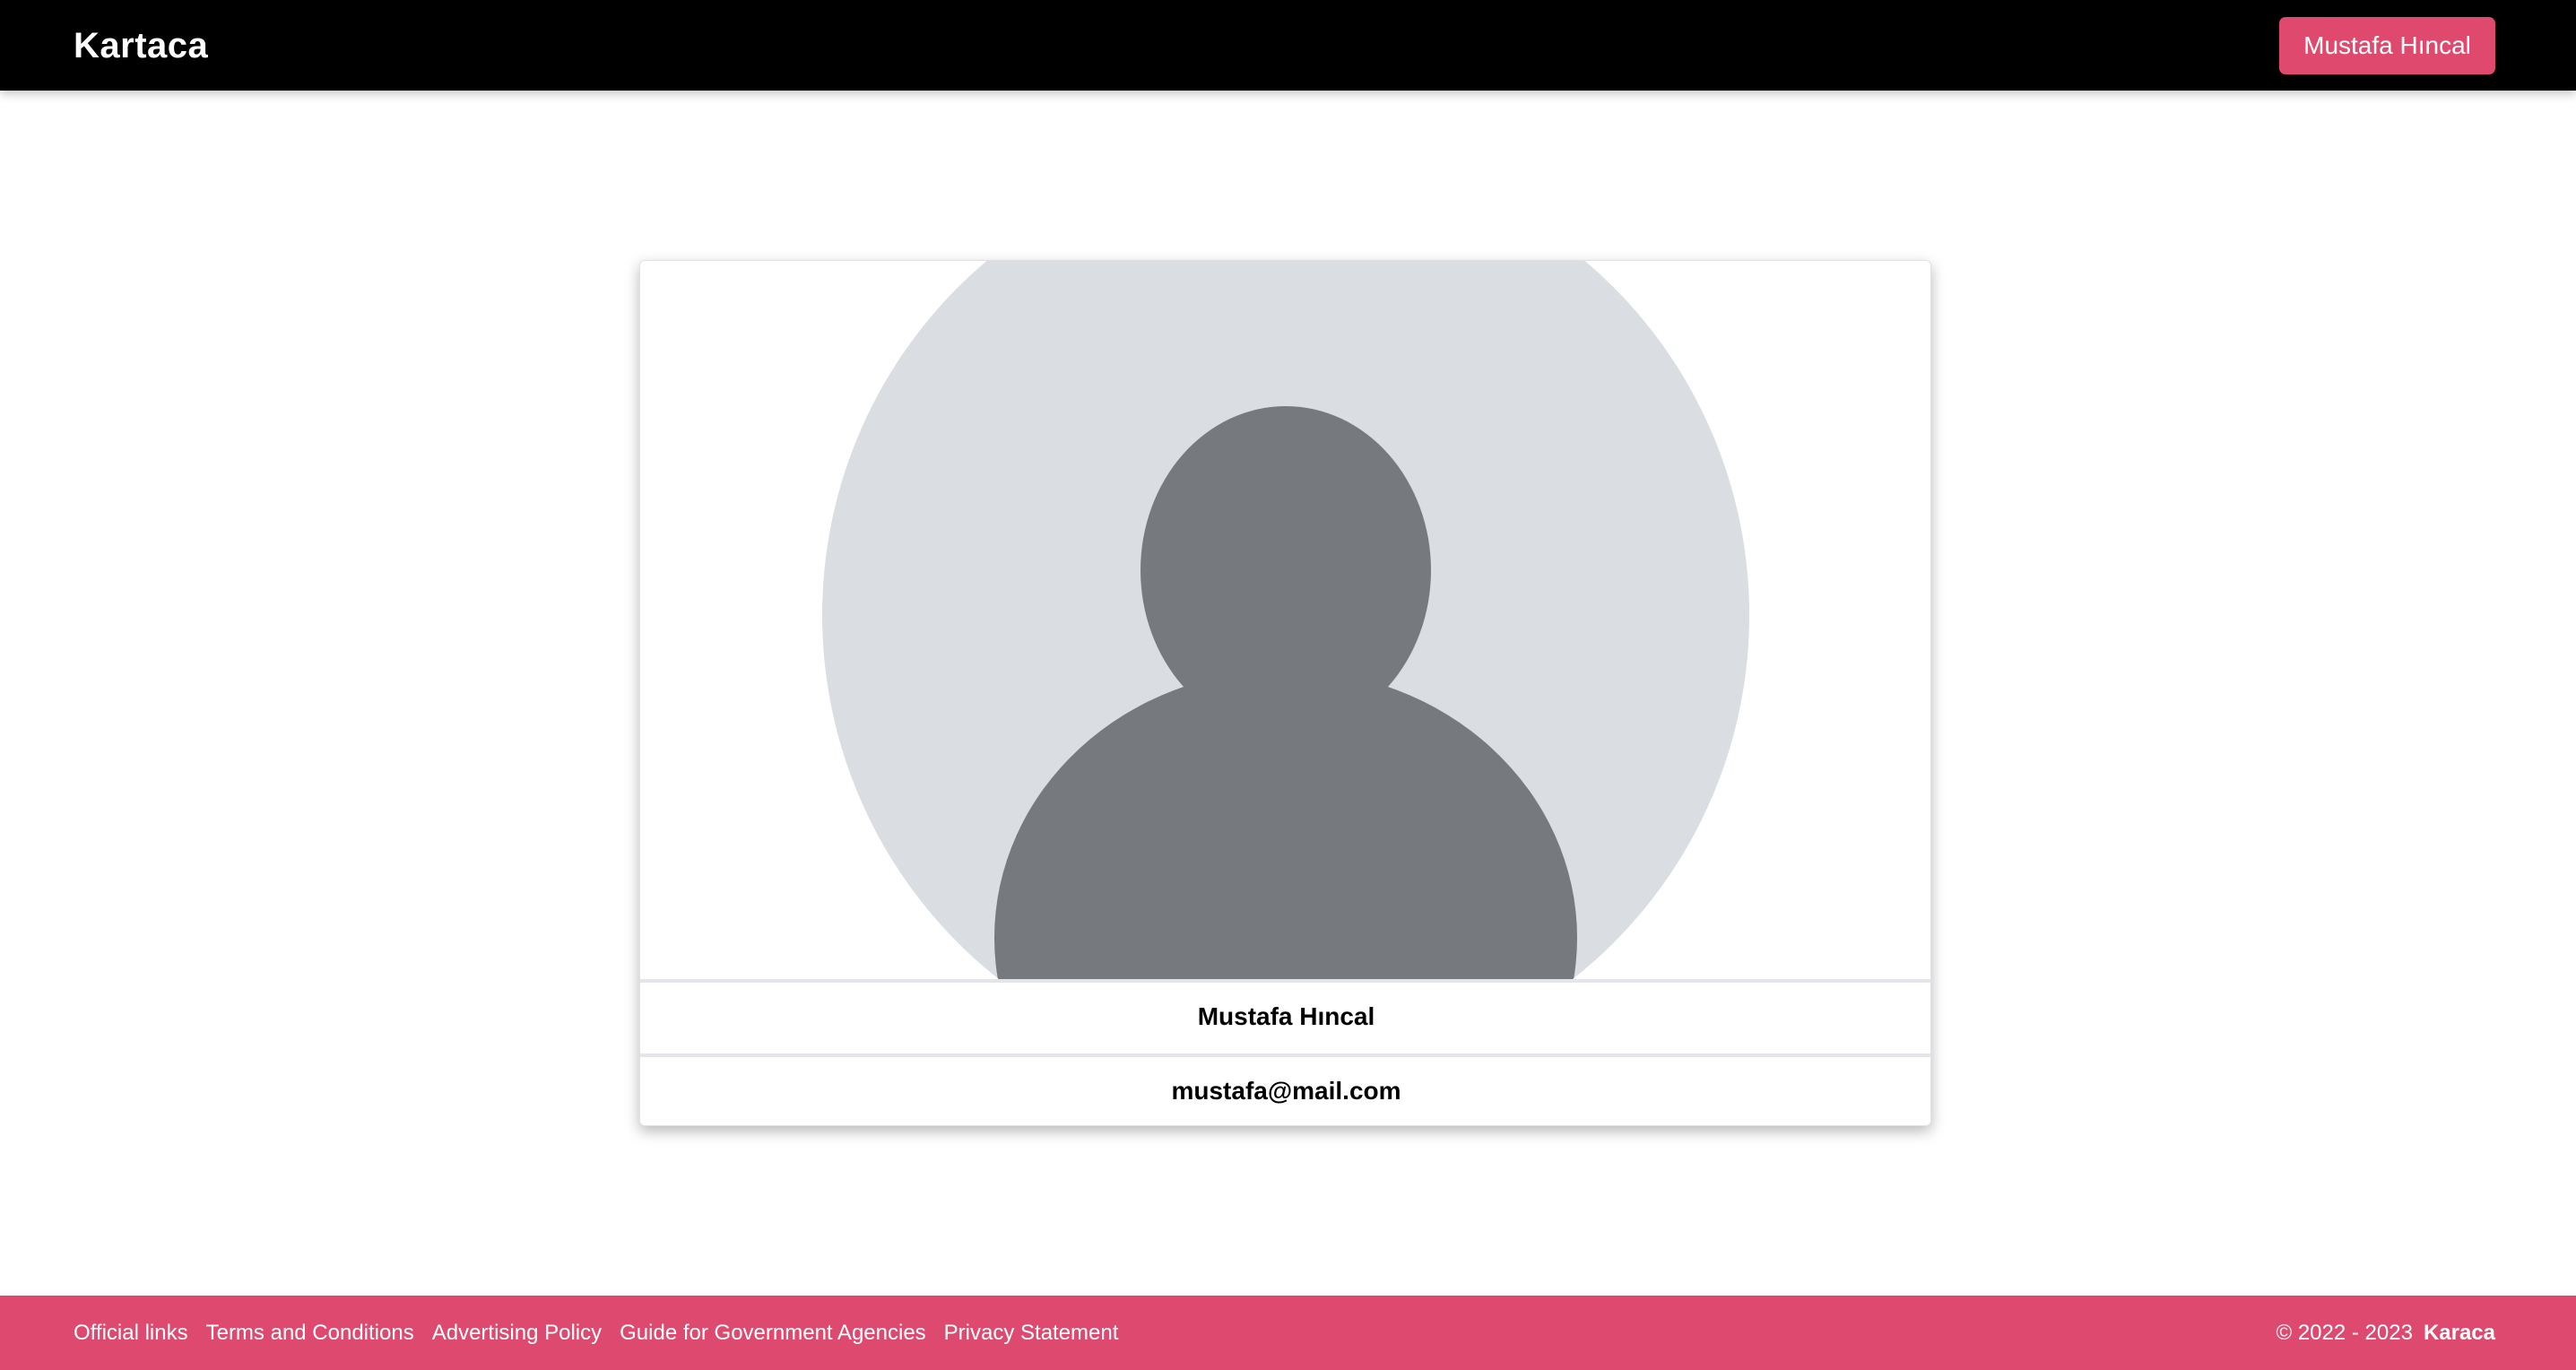  What do you see at coordinates (1288, 45) in the screenshot?
I see `top-navbar: Kartaca Mustafa Hıncal` at bounding box center [1288, 45].